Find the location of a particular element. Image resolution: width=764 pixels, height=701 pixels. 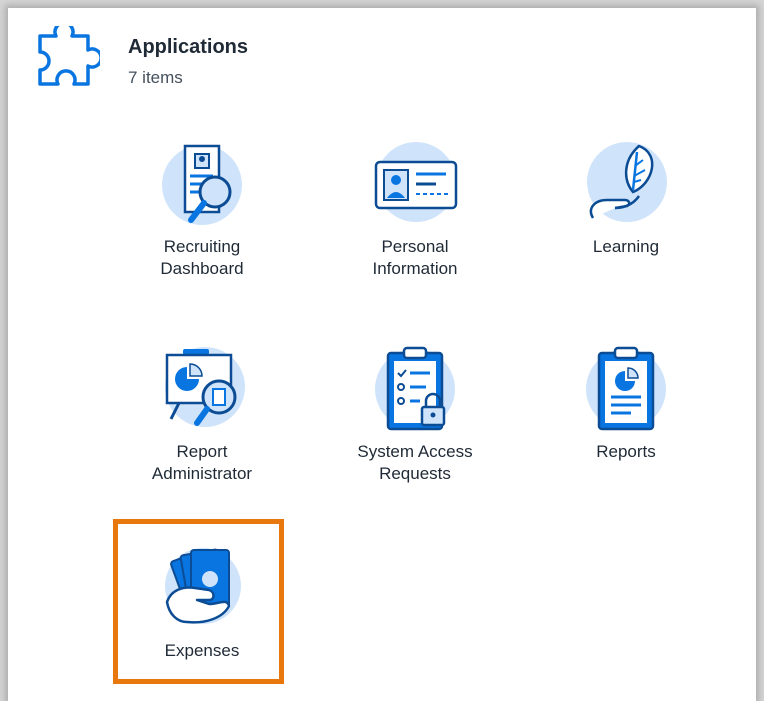

app-tile-learning: Learning is located at coordinates (626, 220).